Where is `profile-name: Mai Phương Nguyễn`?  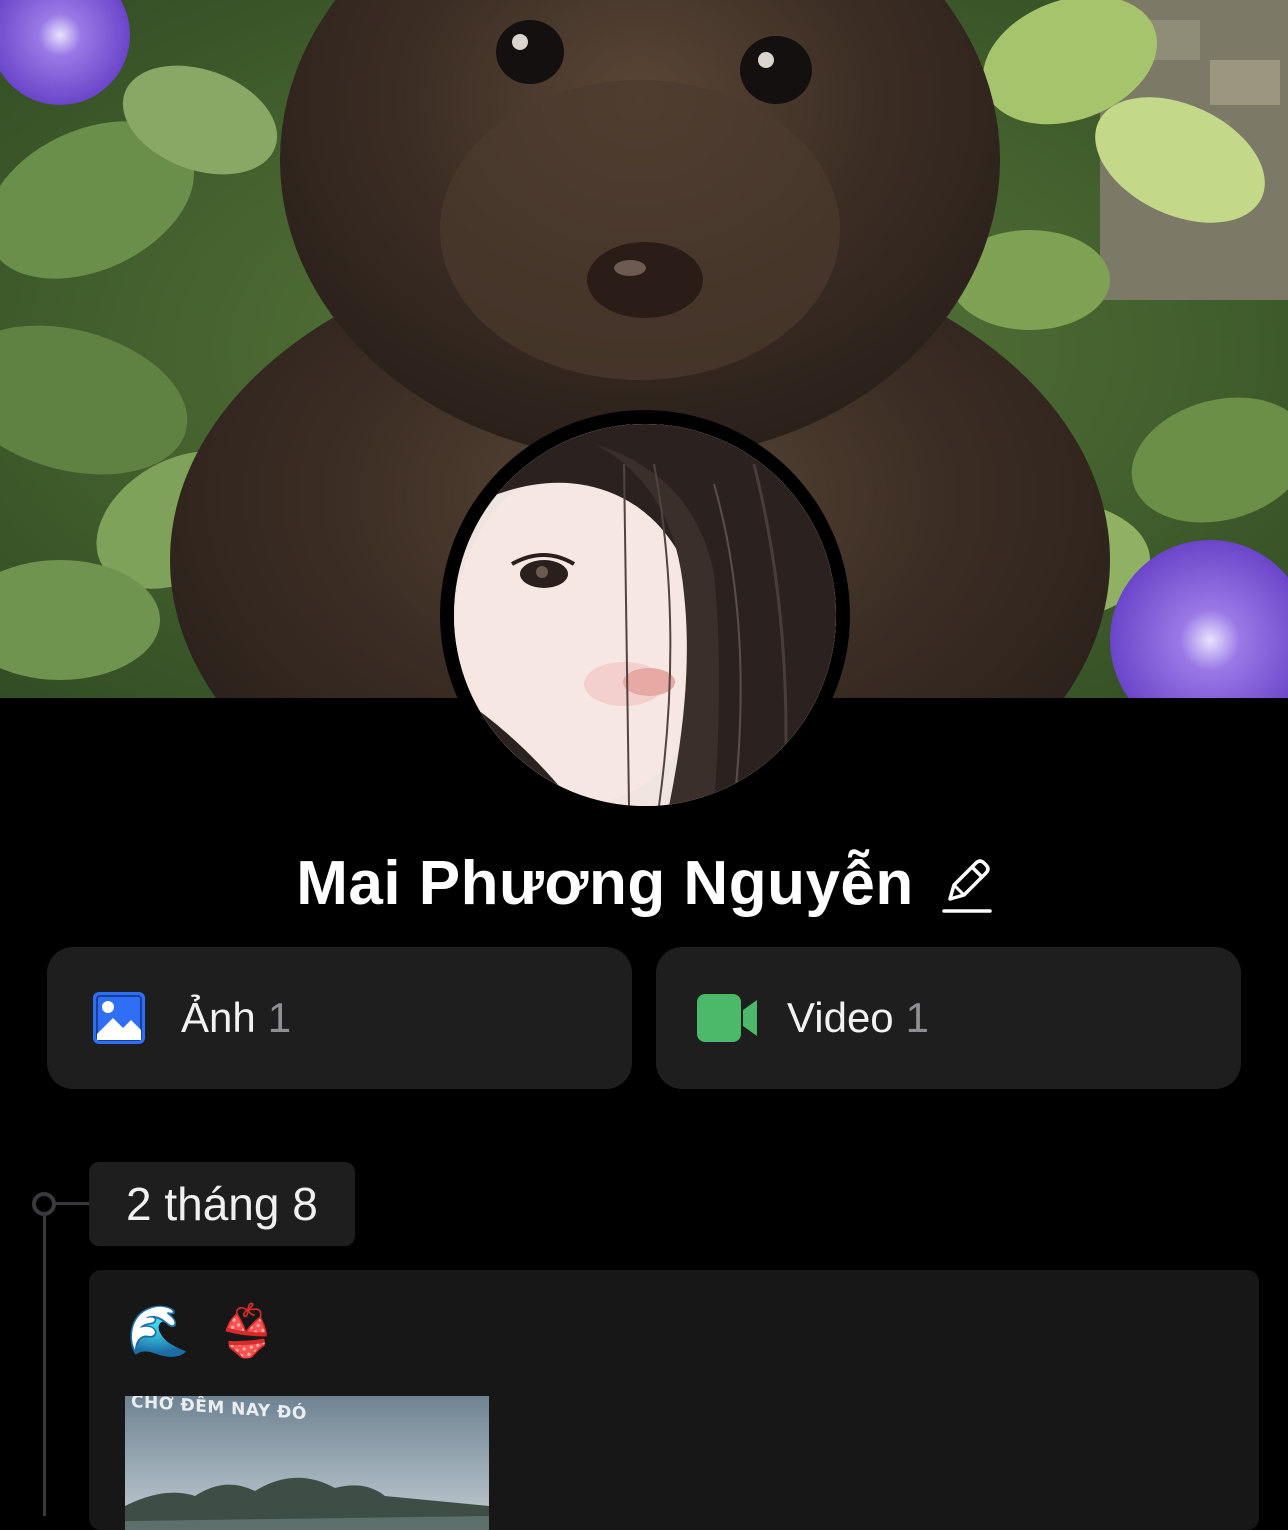
profile-name: Mai Phương Nguyễn is located at coordinates (605, 883).